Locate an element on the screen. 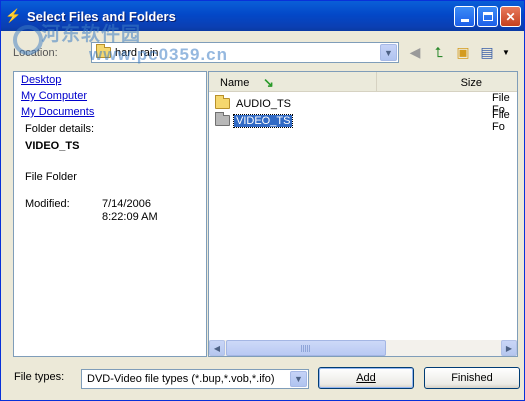 This screenshot has height=401, width=525. modified-date: 7/14/2006 is located at coordinates (126, 204).